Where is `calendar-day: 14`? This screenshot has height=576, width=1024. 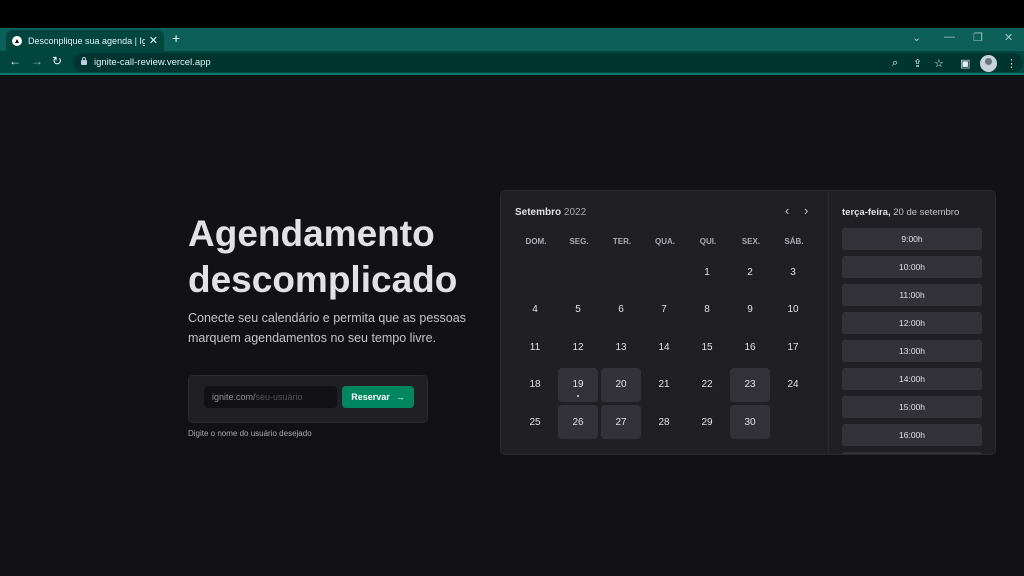
calendar-day: 14 is located at coordinates (664, 347).